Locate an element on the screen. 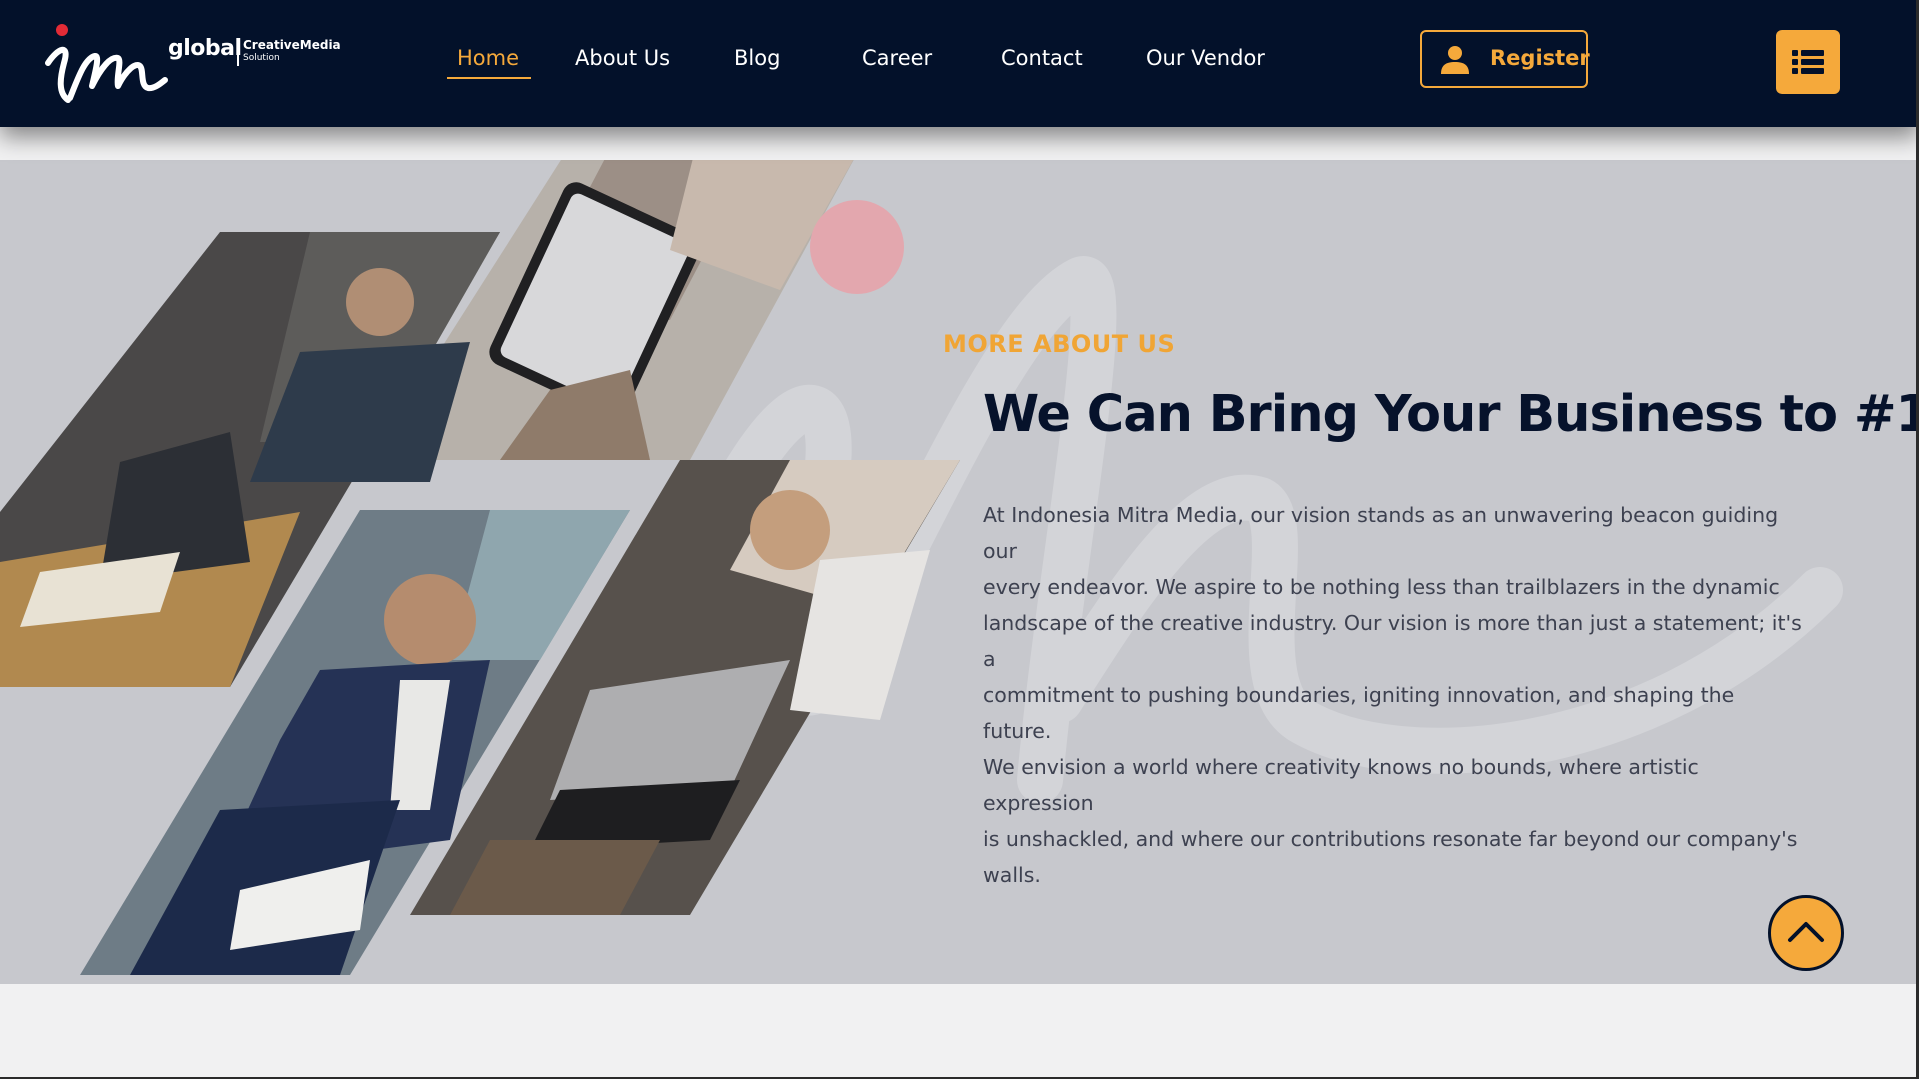 The height and width of the screenshot is (1079, 1919). nav-contact: Contact is located at coordinates (1042, 58).